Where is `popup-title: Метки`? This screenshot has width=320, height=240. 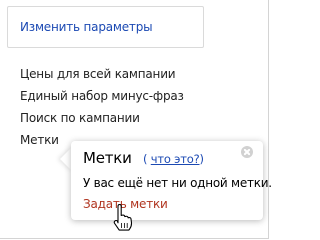
popup-title: Метки is located at coordinates (107, 158).